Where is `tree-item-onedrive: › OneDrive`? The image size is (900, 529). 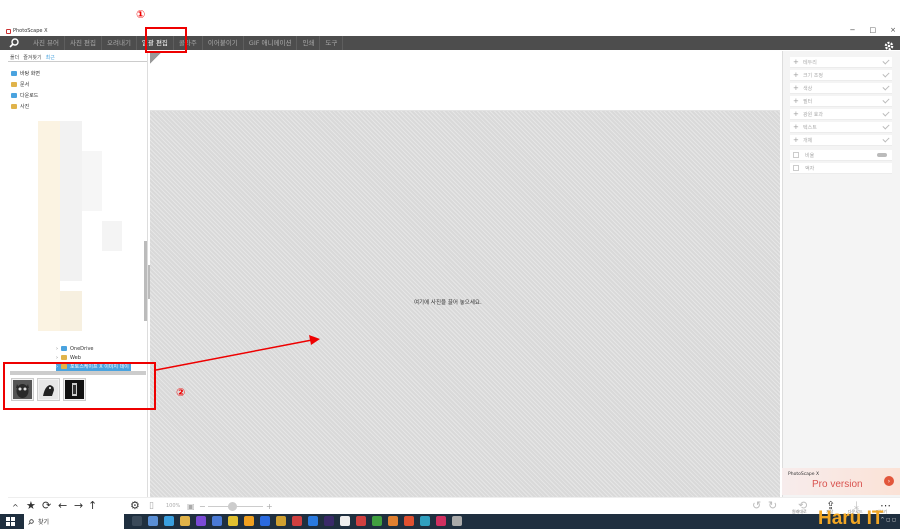 tree-item-onedrive: › OneDrive is located at coordinates (75, 348).